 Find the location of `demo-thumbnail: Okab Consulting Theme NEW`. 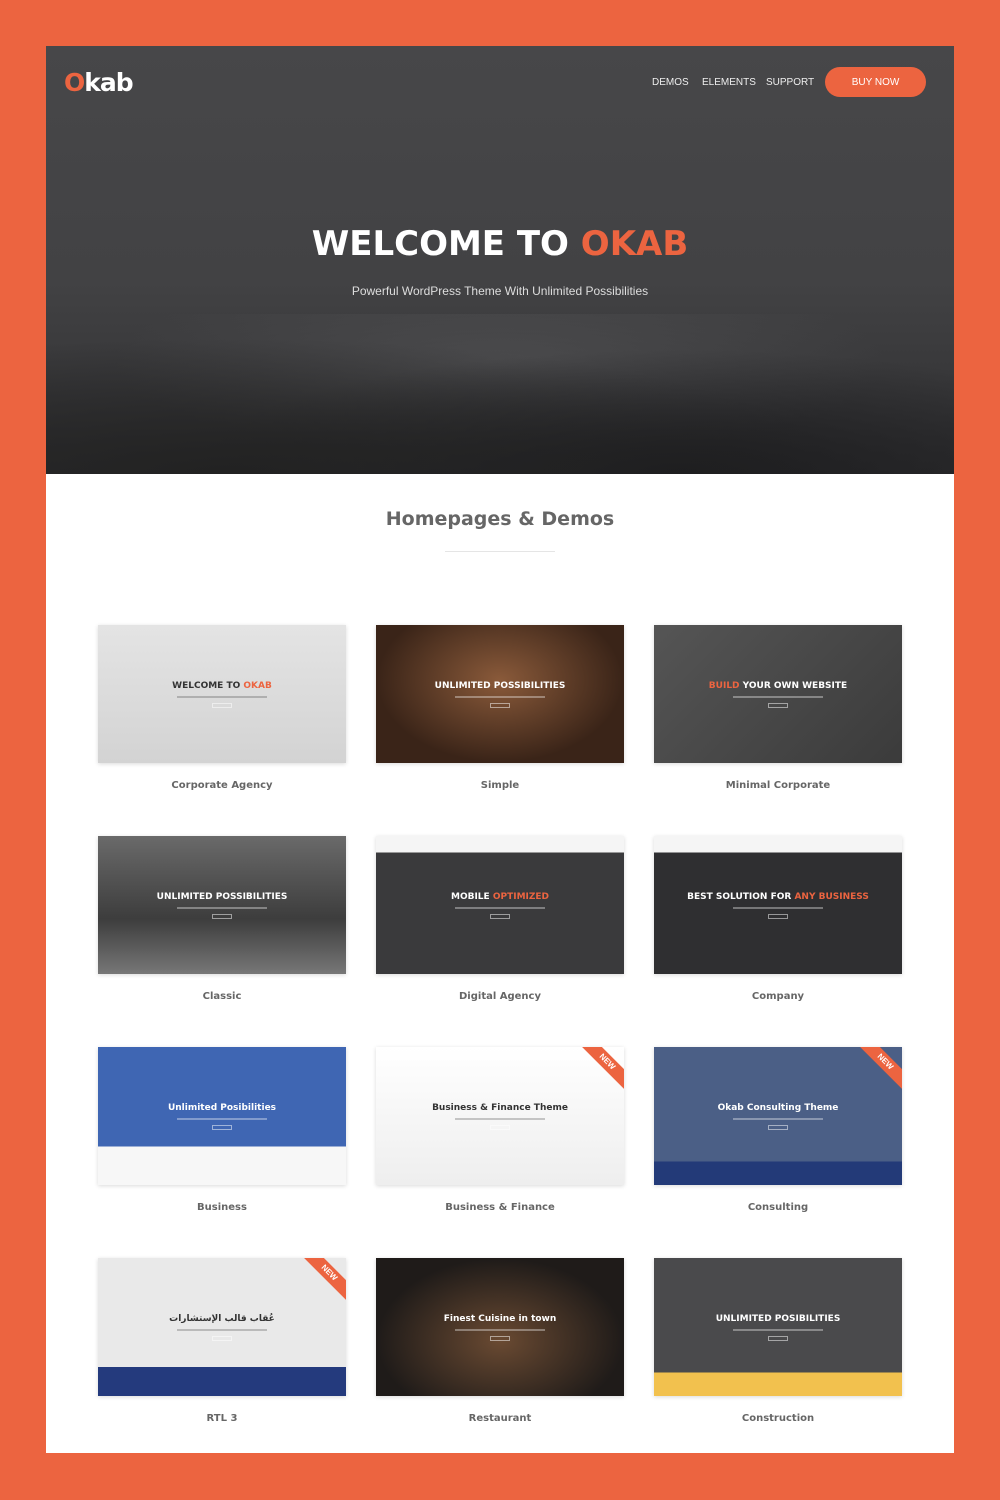

demo-thumbnail: Okab Consulting Theme NEW is located at coordinates (778, 1116).